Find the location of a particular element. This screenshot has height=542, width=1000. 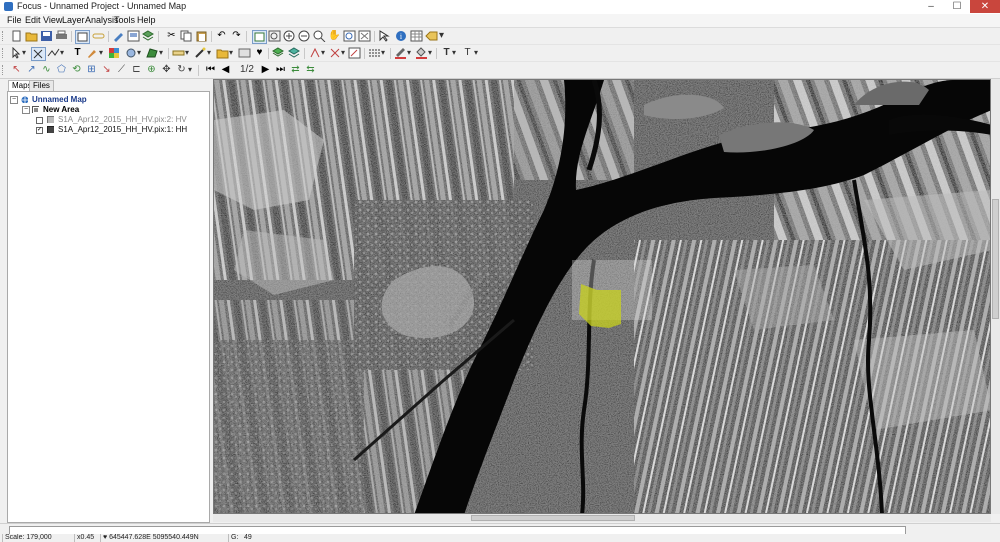

label-tool-icon is located at coordinates (431, 36).